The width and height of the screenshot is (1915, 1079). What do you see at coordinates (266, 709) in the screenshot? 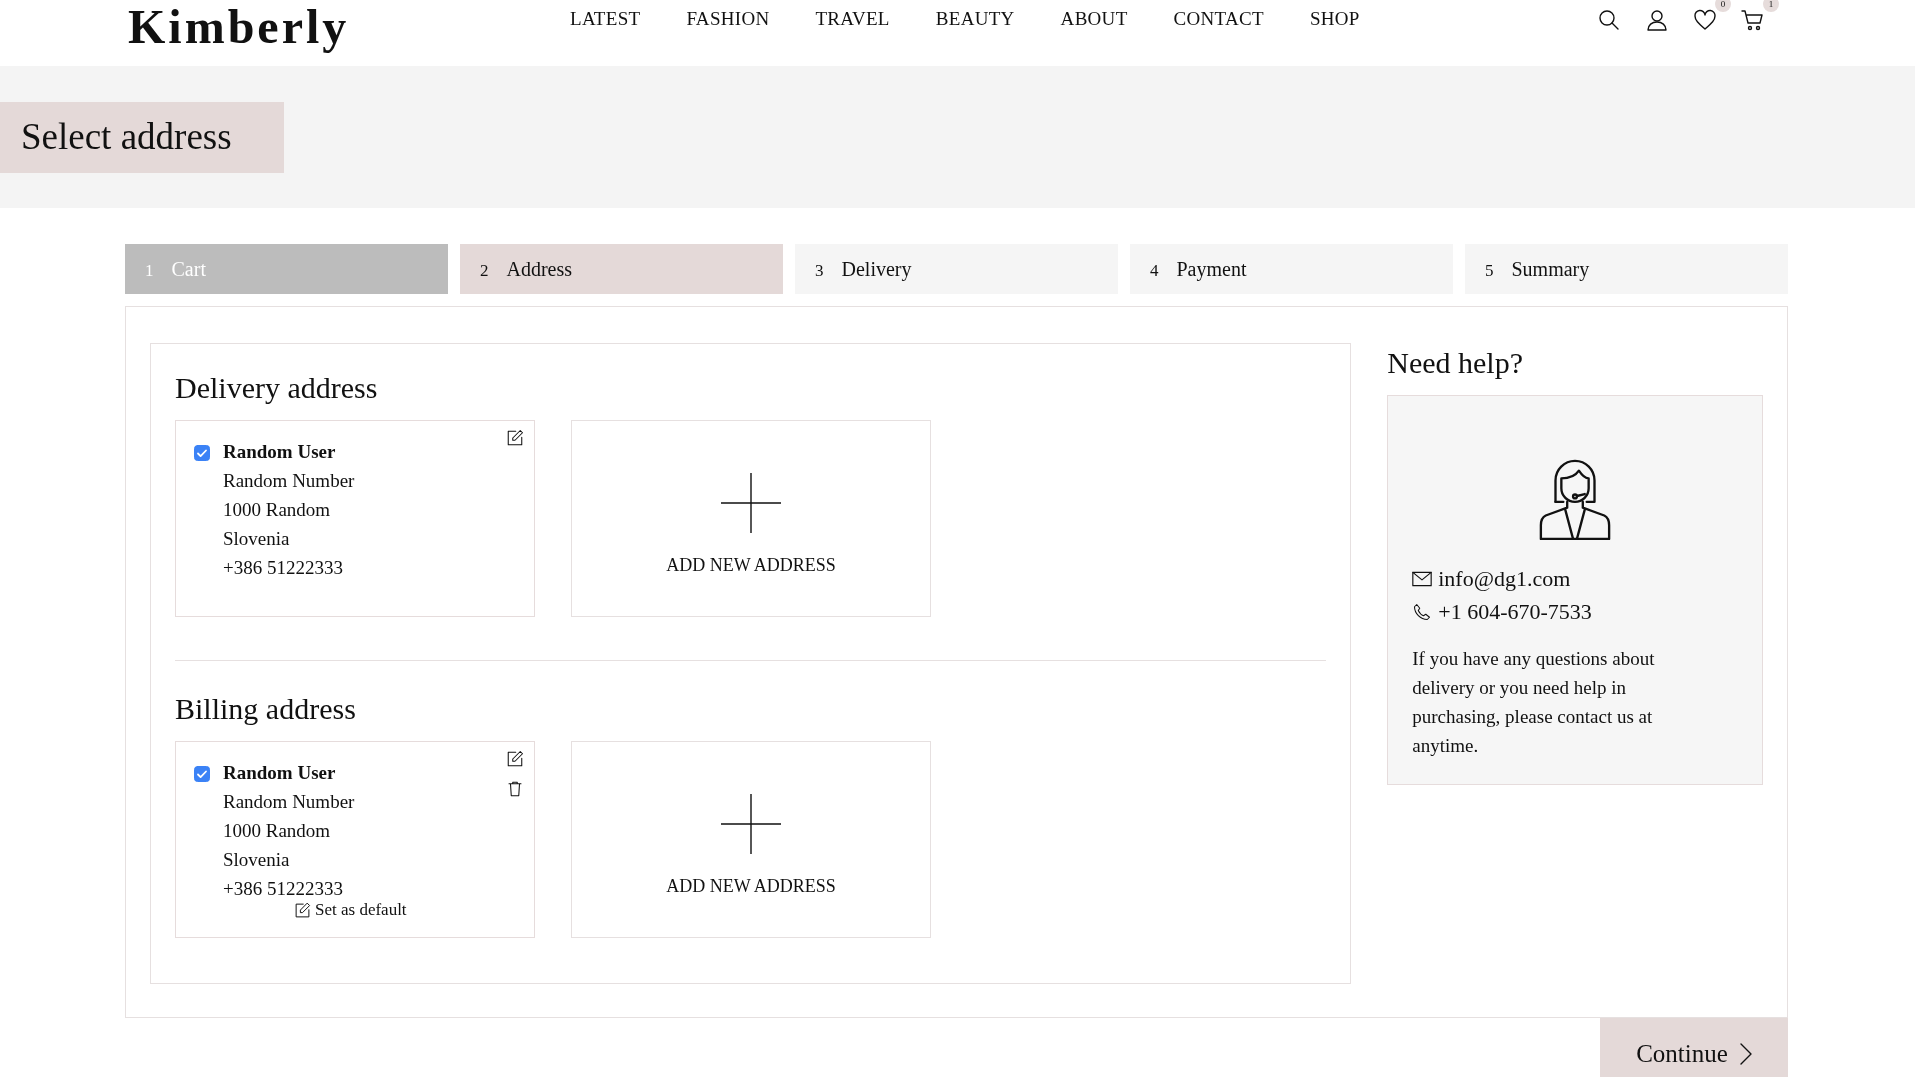
I see `section-heading: Billing address` at bounding box center [266, 709].